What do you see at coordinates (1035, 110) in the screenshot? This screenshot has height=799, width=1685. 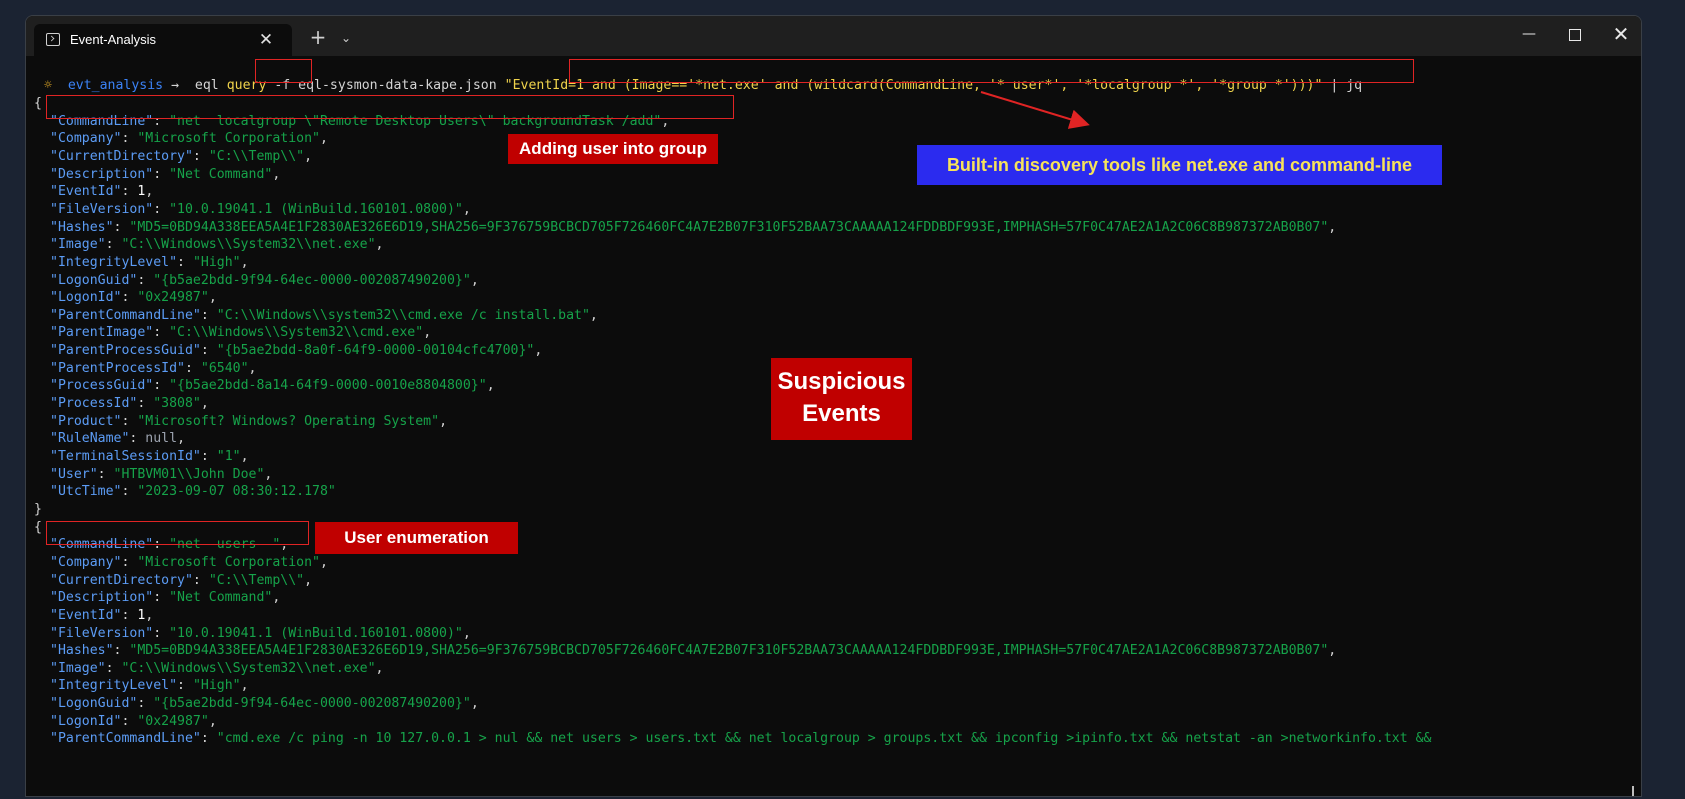 I see `annotation-arrow` at bounding box center [1035, 110].